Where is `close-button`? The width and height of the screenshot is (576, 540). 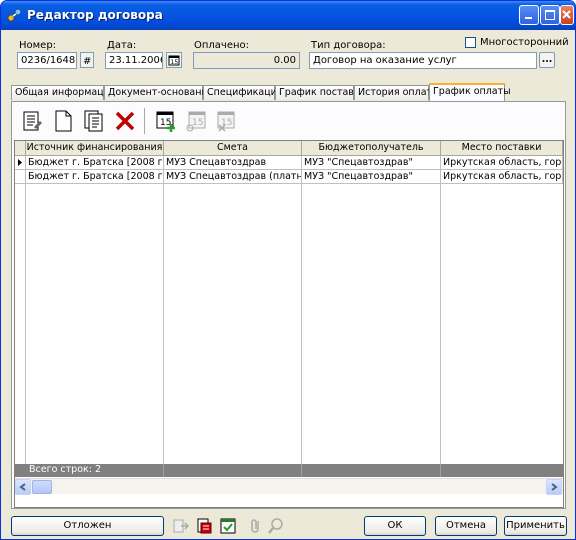 close-button is located at coordinates (567, 15).